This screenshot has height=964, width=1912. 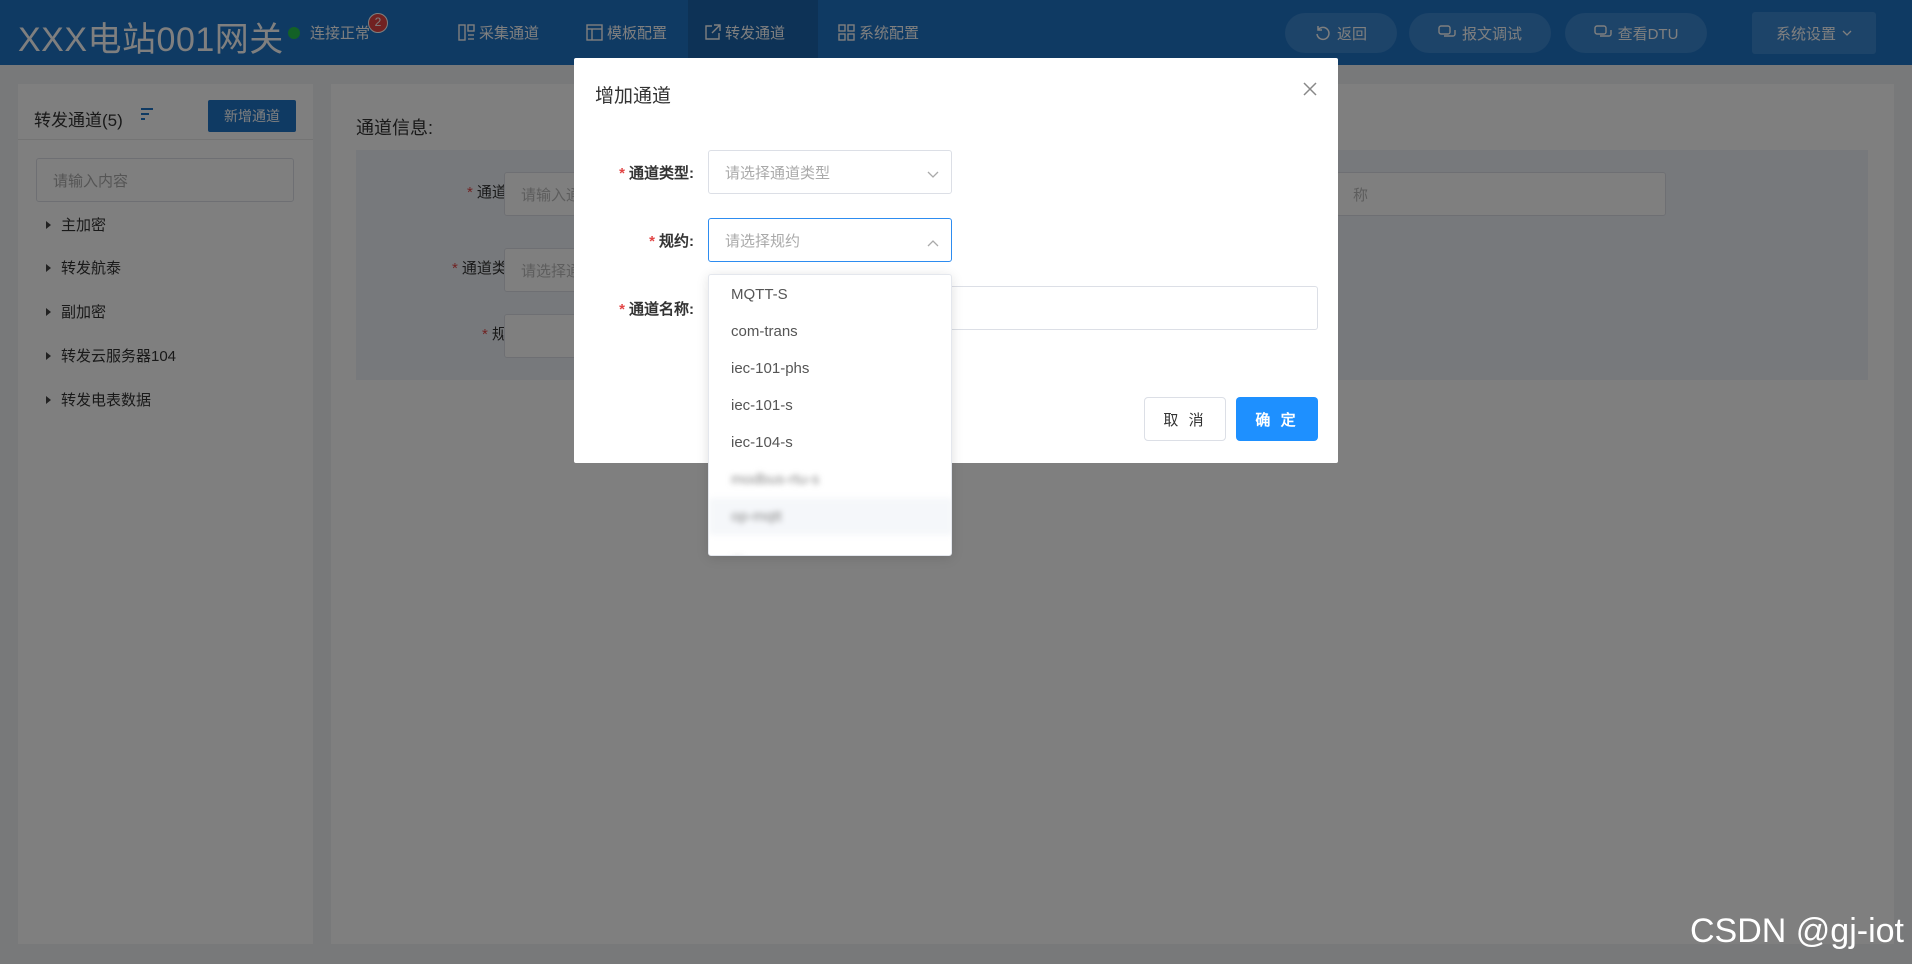 What do you see at coordinates (830, 368) in the screenshot?
I see `dropdown-option: iec-101-phs` at bounding box center [830, 368].